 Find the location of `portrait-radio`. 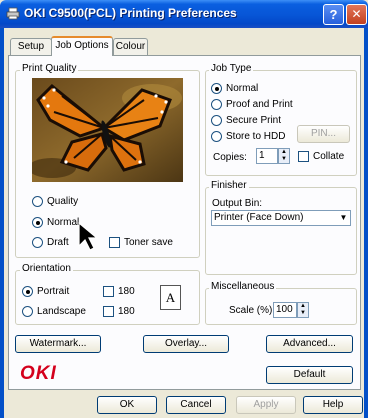

portrait-radio is located at coordinates (27, 291).